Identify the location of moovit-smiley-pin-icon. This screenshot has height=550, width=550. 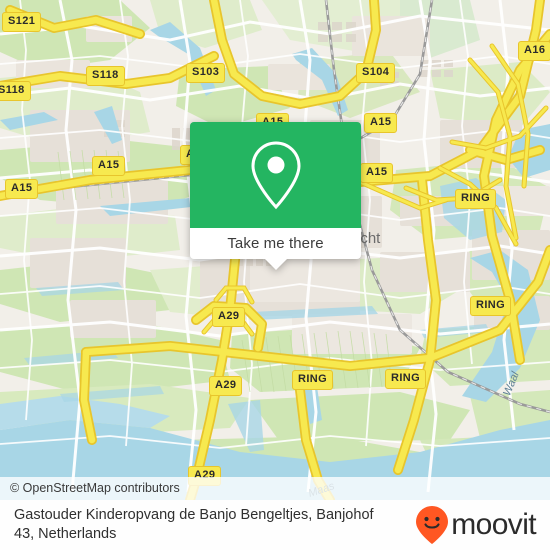
(432, 525).